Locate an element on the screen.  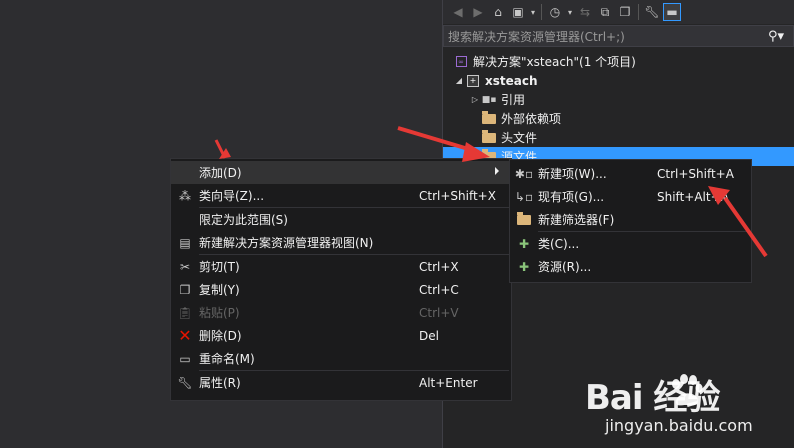
menu-item-shortcut: Alt+Enter is located at coordinates (448, 382).